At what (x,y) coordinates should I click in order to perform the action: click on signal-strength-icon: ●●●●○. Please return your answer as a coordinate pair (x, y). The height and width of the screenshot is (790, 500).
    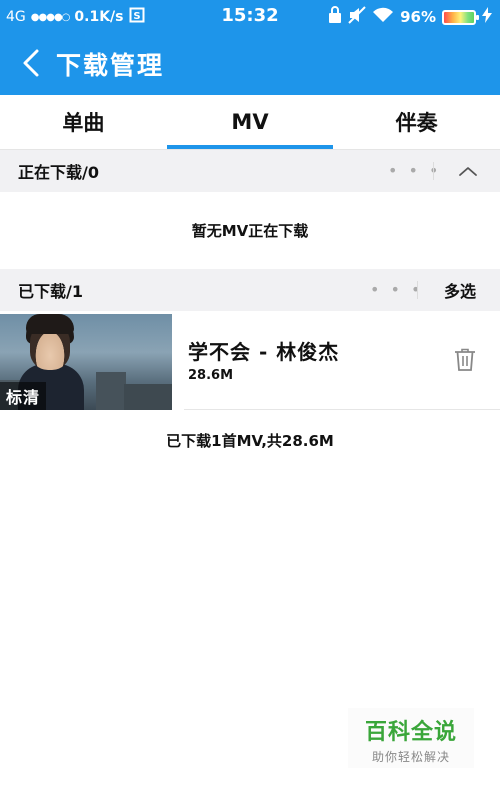
    Looking at the image, I should click on (50, 17).